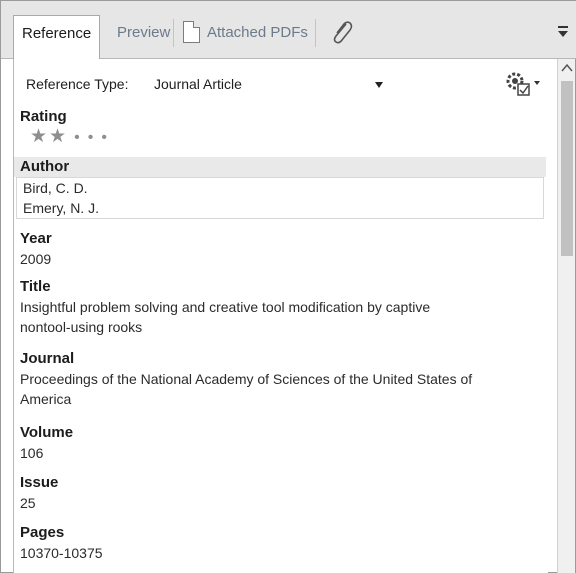 This screenshot has width=576, height=573. Describe the element at coordinates (198, 84) in the screenshot. I see `reference-type-select: Journal Article` at that location.